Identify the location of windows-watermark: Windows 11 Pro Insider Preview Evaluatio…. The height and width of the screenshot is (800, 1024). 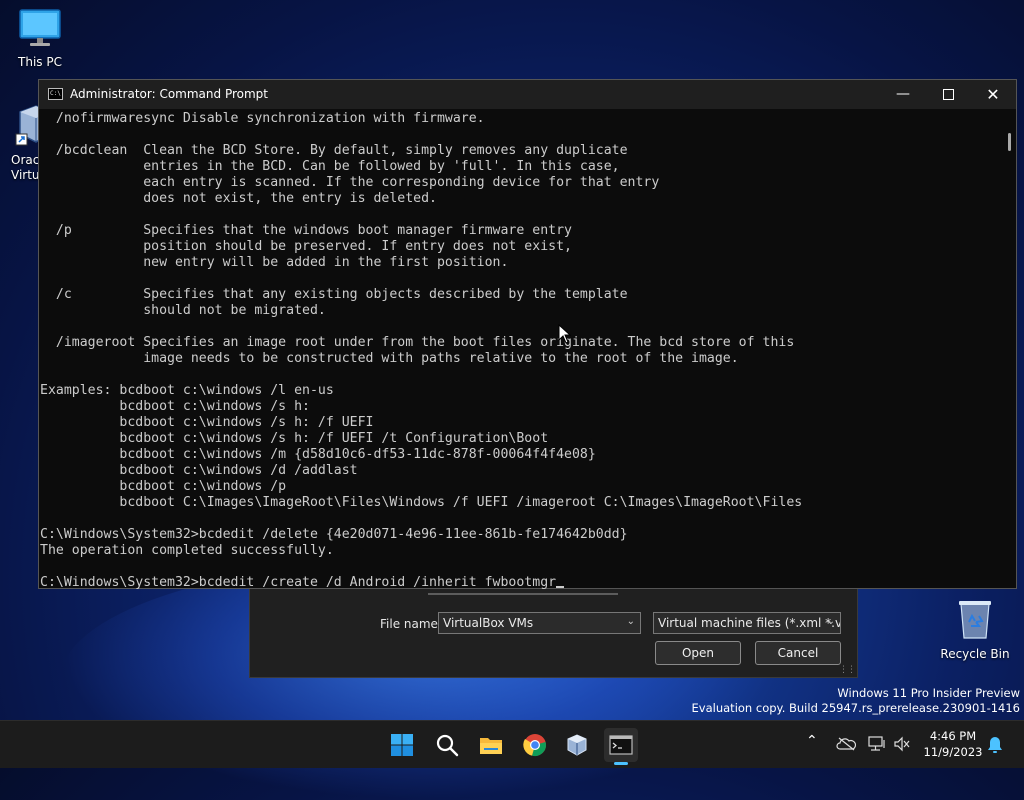
(856, 701).